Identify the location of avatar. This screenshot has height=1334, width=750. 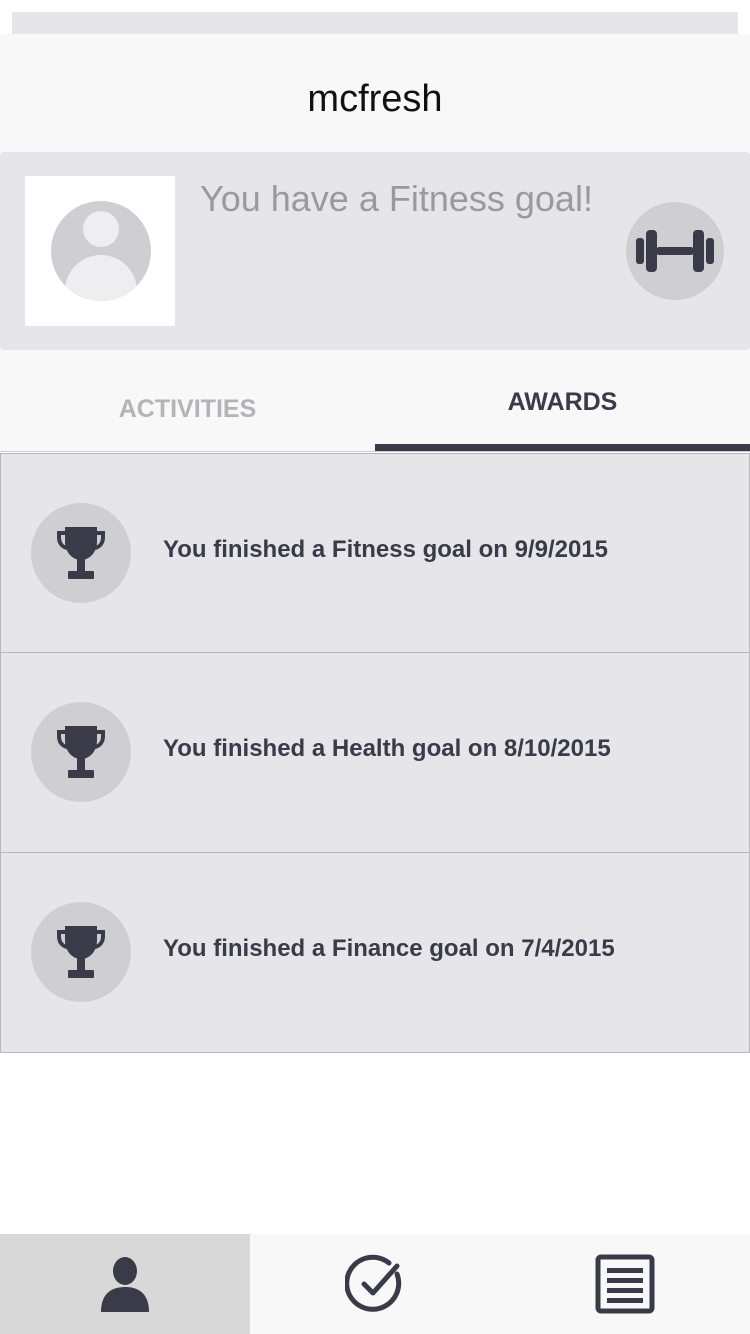
(100, 251).